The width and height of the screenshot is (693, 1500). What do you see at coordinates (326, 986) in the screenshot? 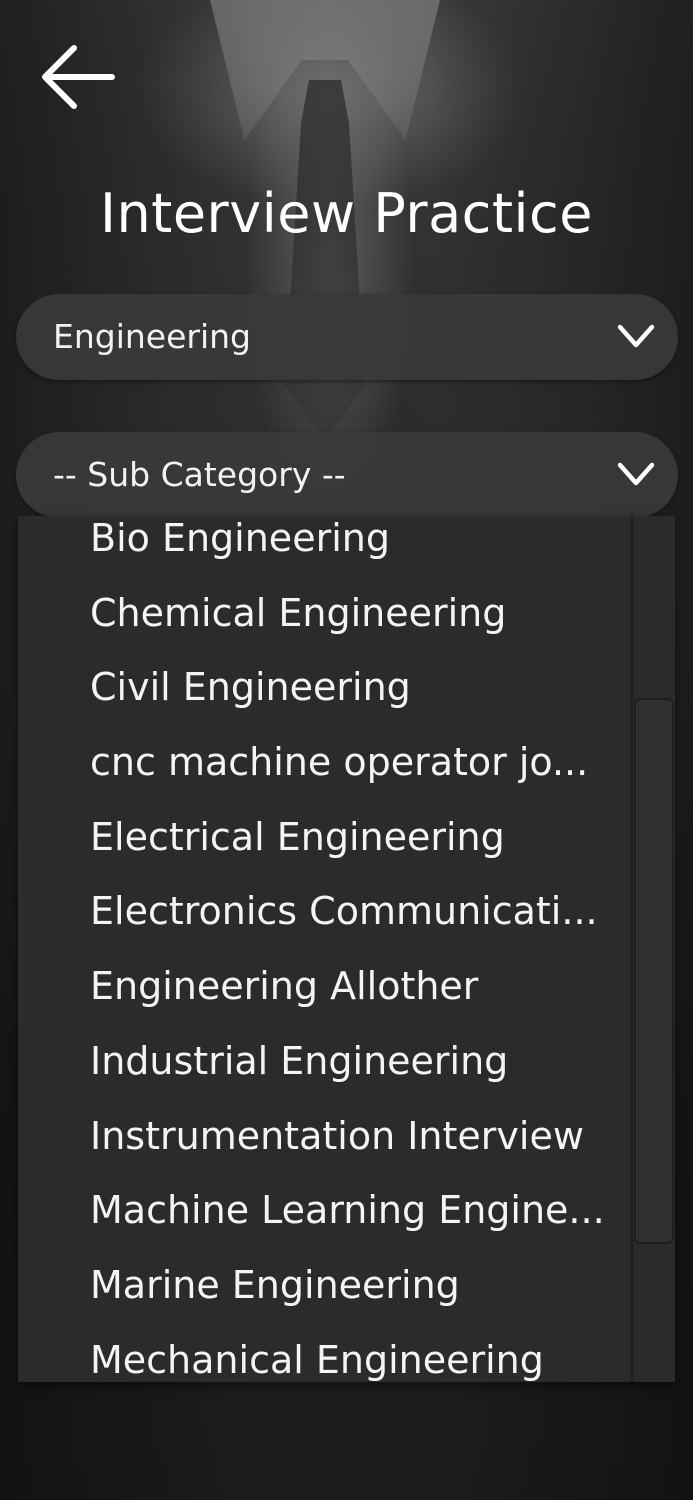
I see `dropdown-item: Engineering Allother` at bounding box center [326, 986].